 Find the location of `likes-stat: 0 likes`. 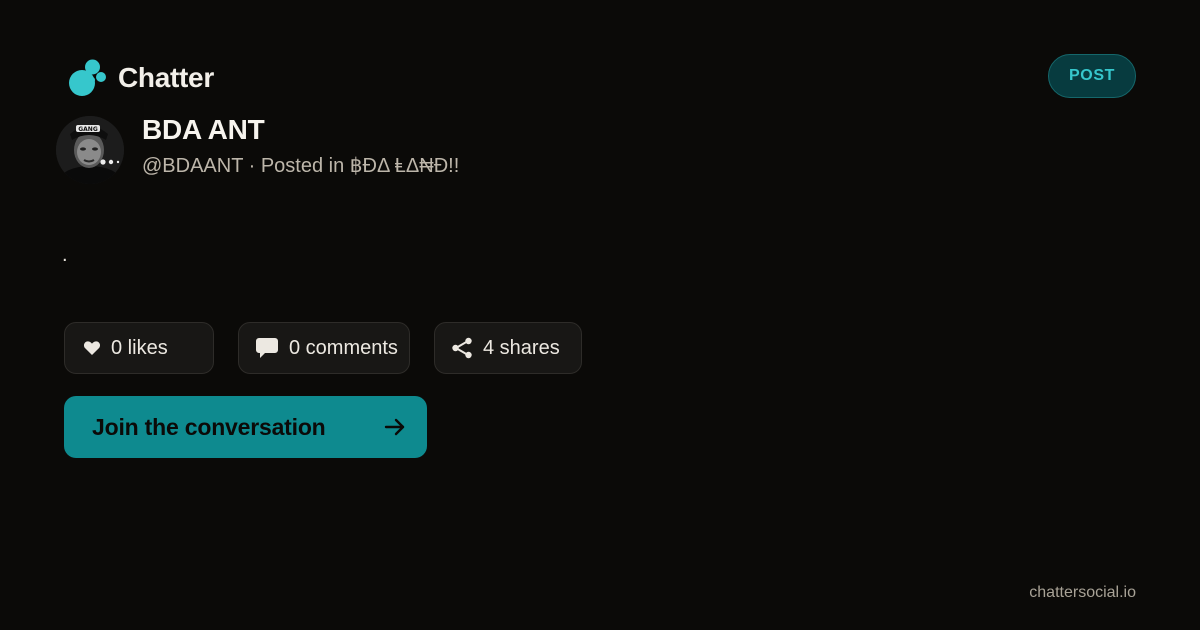

likes-stat: 0 likes is located at coordinates (139, 348).